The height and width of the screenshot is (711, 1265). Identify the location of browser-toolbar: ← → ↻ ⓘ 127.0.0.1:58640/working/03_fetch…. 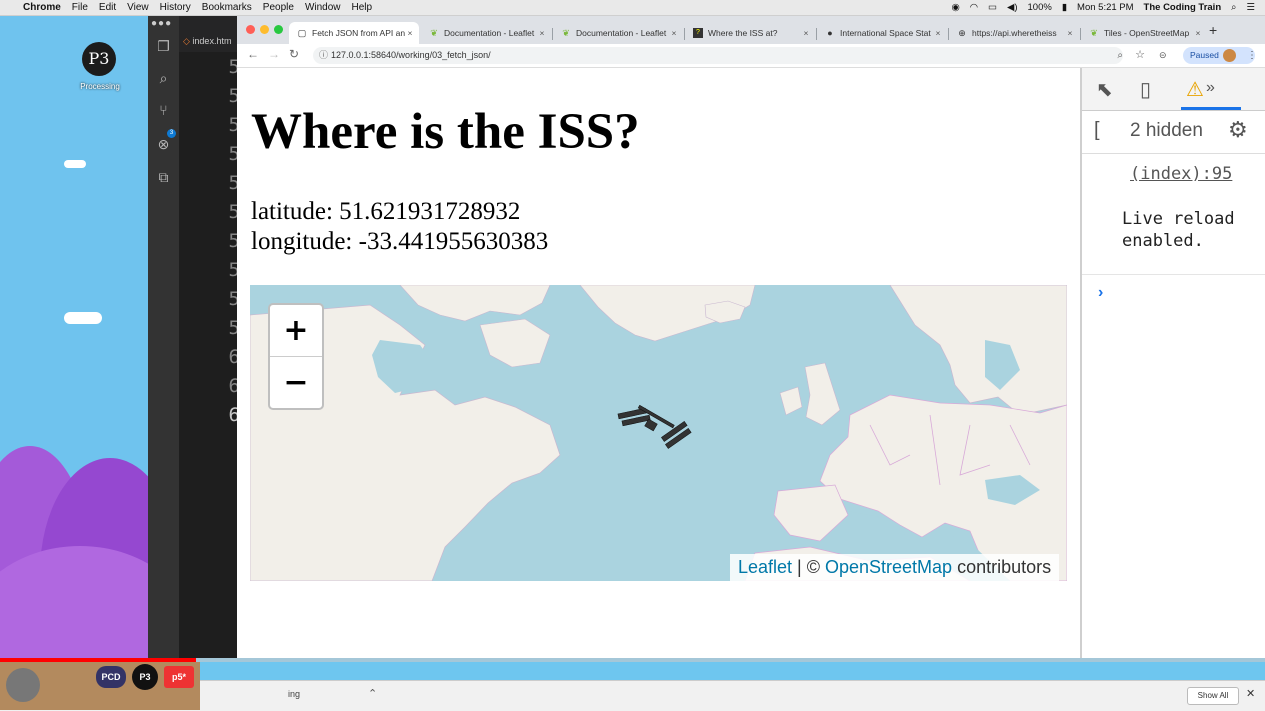
(751, 56).